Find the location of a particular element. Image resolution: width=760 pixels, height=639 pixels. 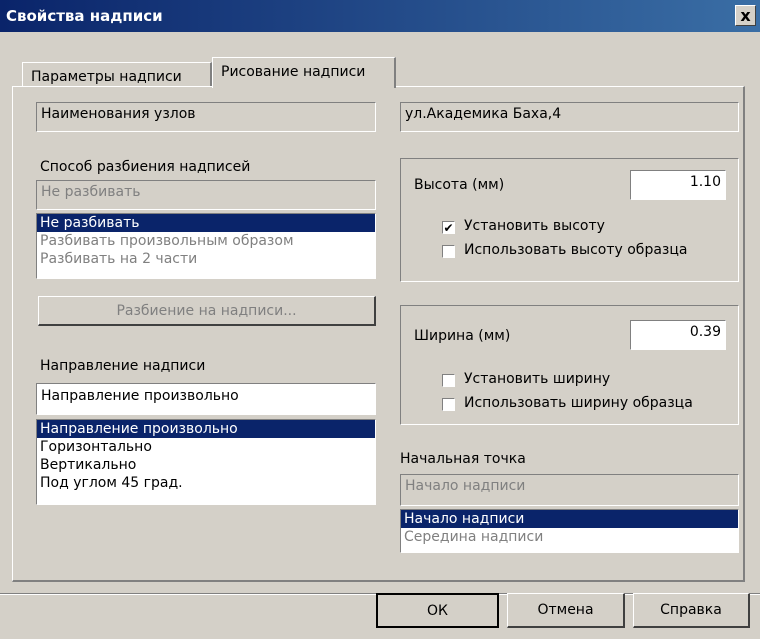

use-sample-width-label: Использовать ширину образца is located at coordinates (578, 403).